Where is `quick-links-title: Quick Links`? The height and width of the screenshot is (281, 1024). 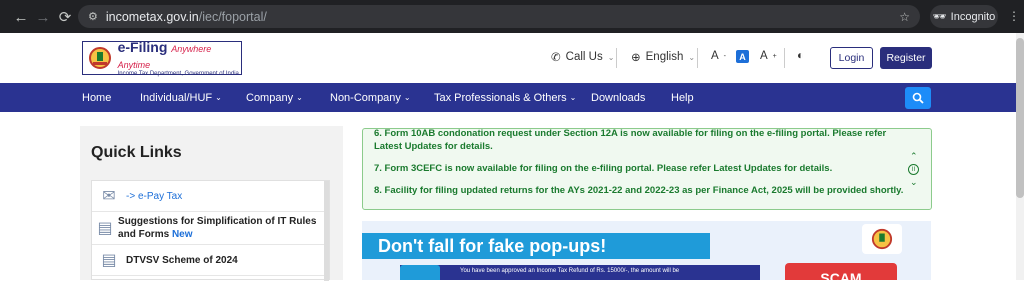 quick-links-title: Quick Links is located at coordinates (136, 152).